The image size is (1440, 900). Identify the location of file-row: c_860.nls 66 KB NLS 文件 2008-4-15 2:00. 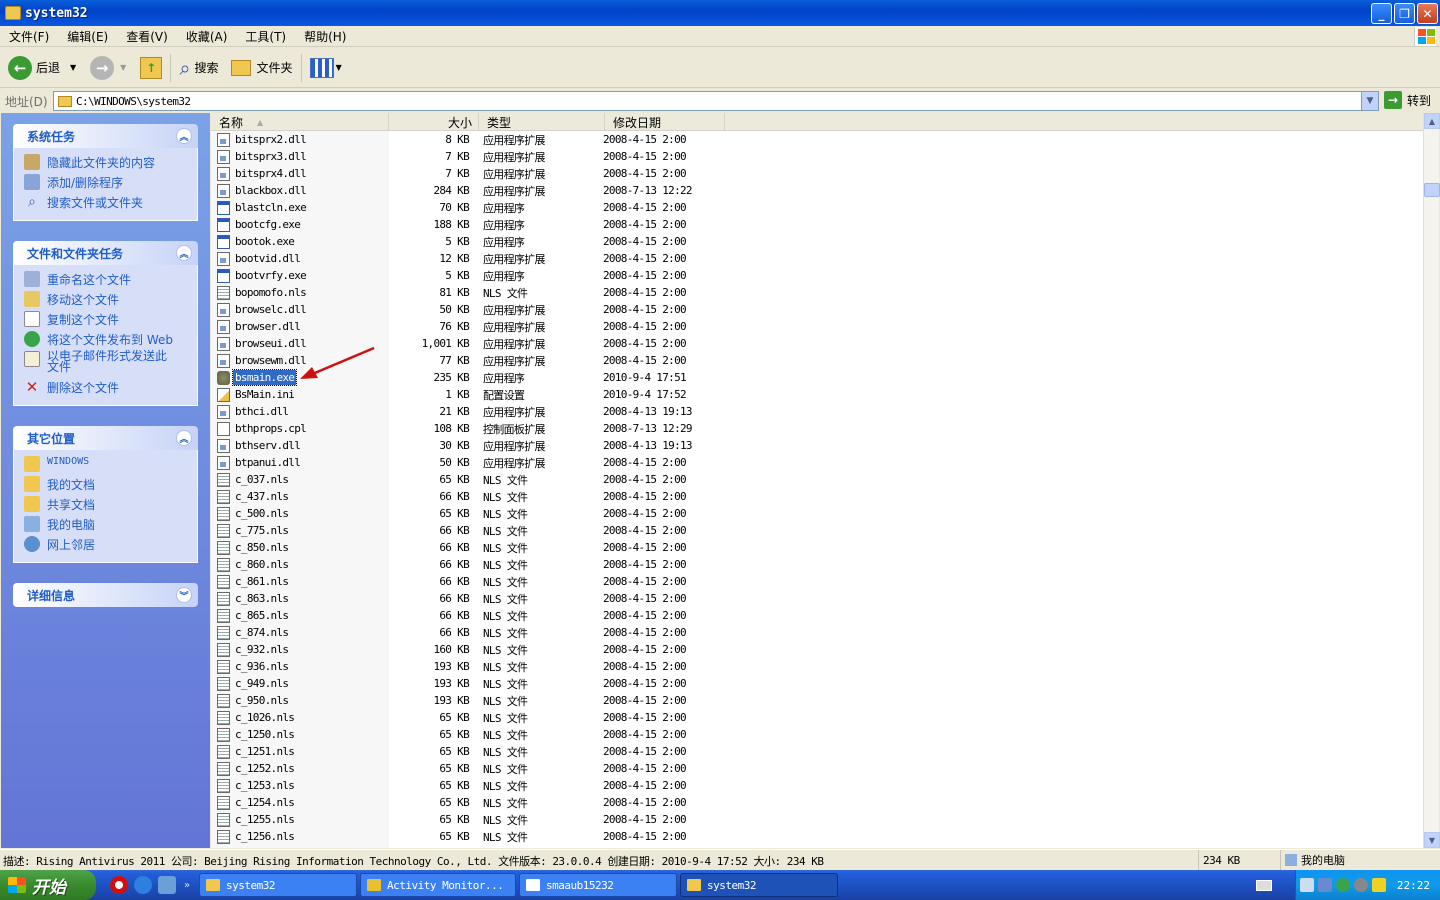
(817, 564).